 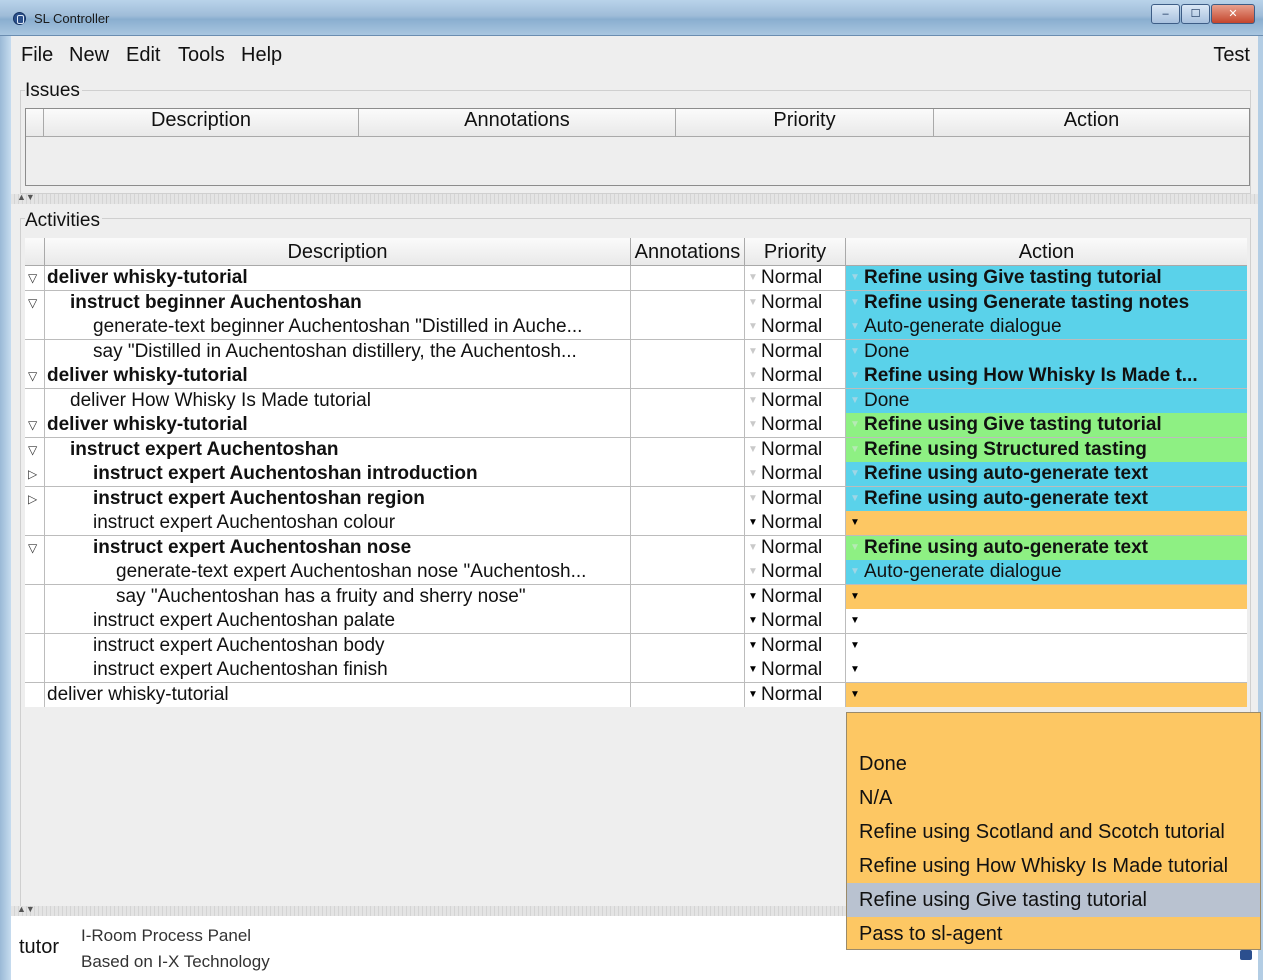 What do you see at coordinates (631, 18) in the screenshot?
I see `title-bar: SL Controller – ☐ ✕` at bounding box center [631, 18].